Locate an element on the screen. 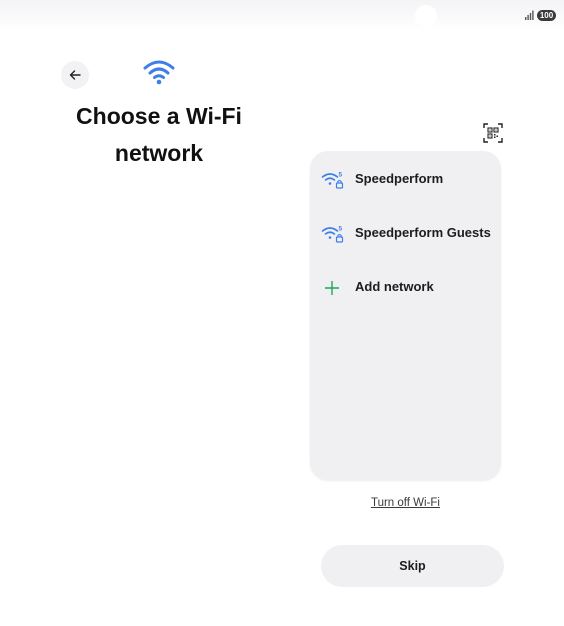 The height and width of the screenshot is (626, 564). back-button is located at coordinates (75, 75).